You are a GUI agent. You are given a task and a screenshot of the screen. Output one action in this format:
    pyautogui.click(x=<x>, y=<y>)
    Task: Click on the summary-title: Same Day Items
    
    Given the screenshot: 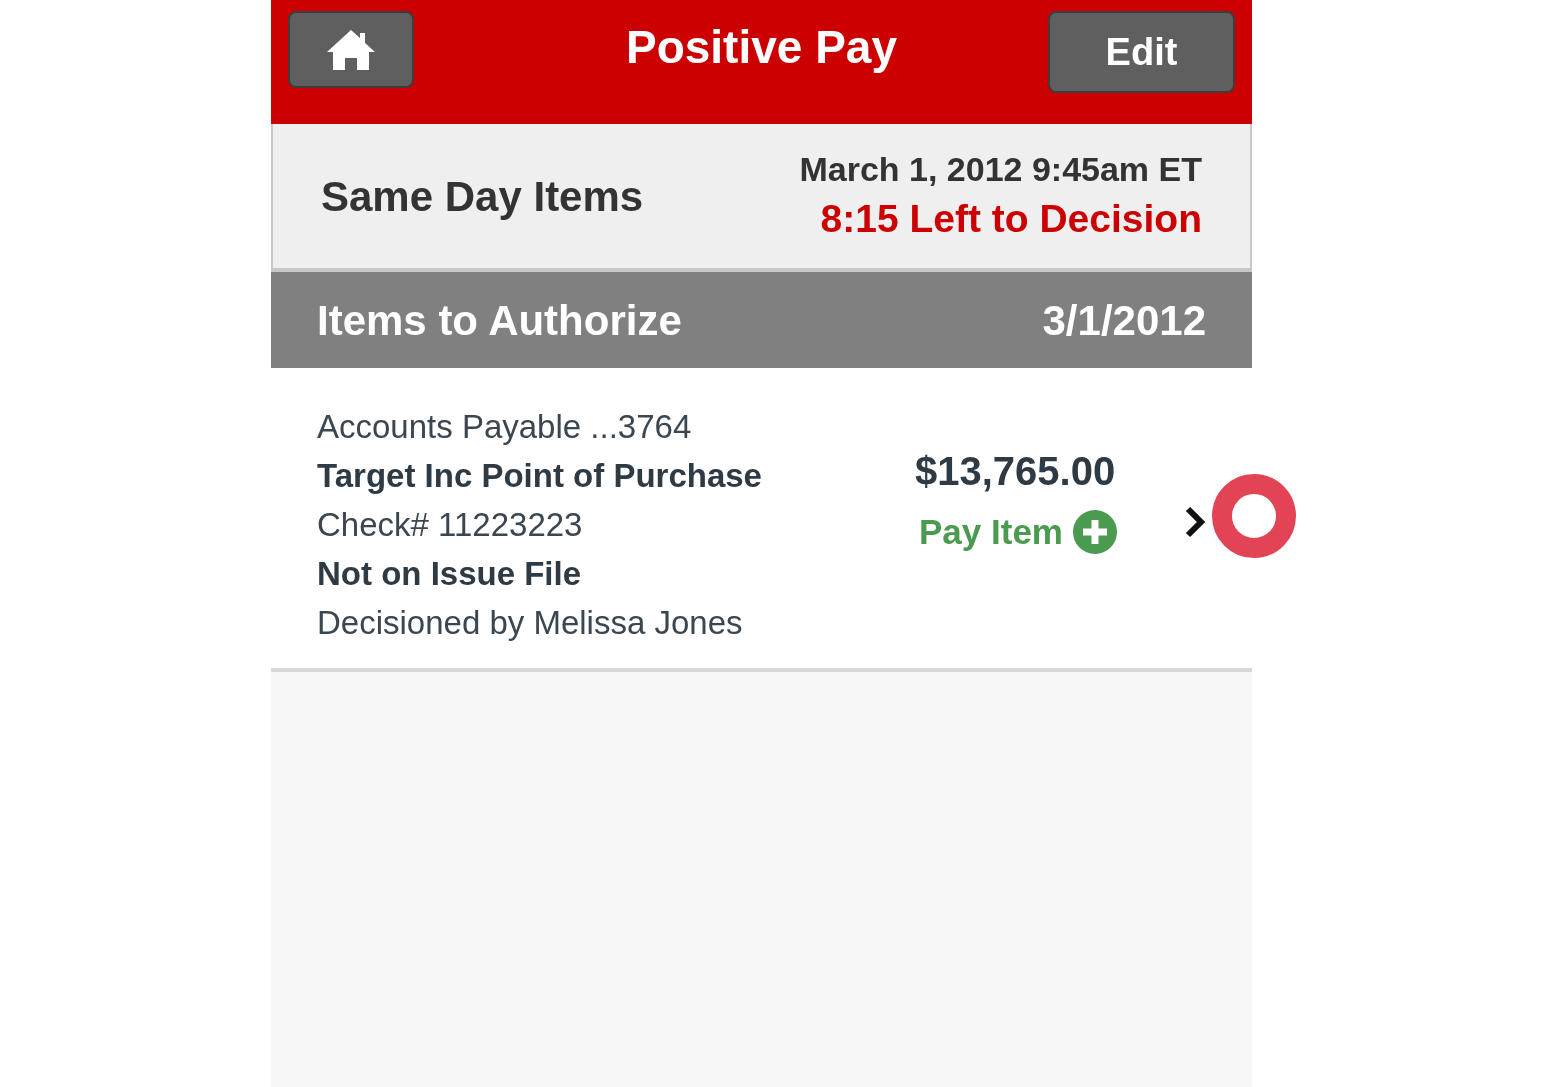 What is the action you would take?
    pyautogui.click(x=482, y=196)
    